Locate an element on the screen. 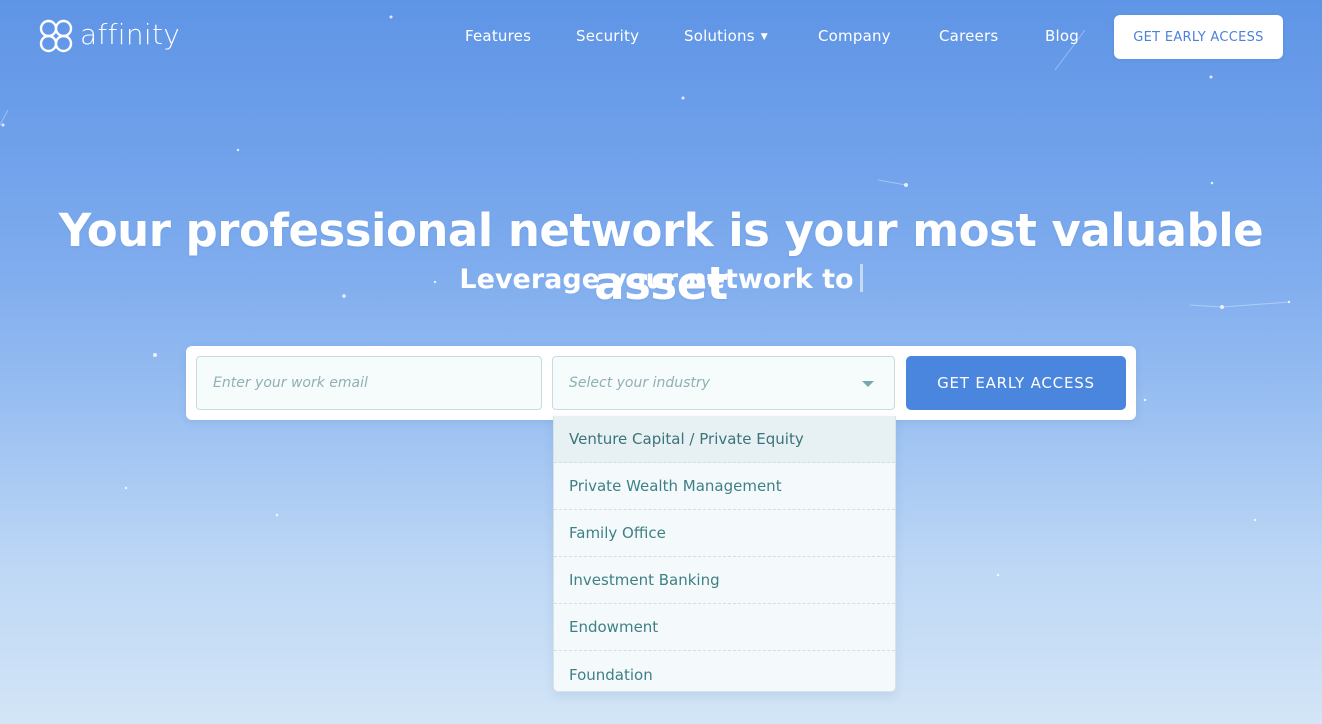  nav-link-company: Company is located at coordinates (854, 36).